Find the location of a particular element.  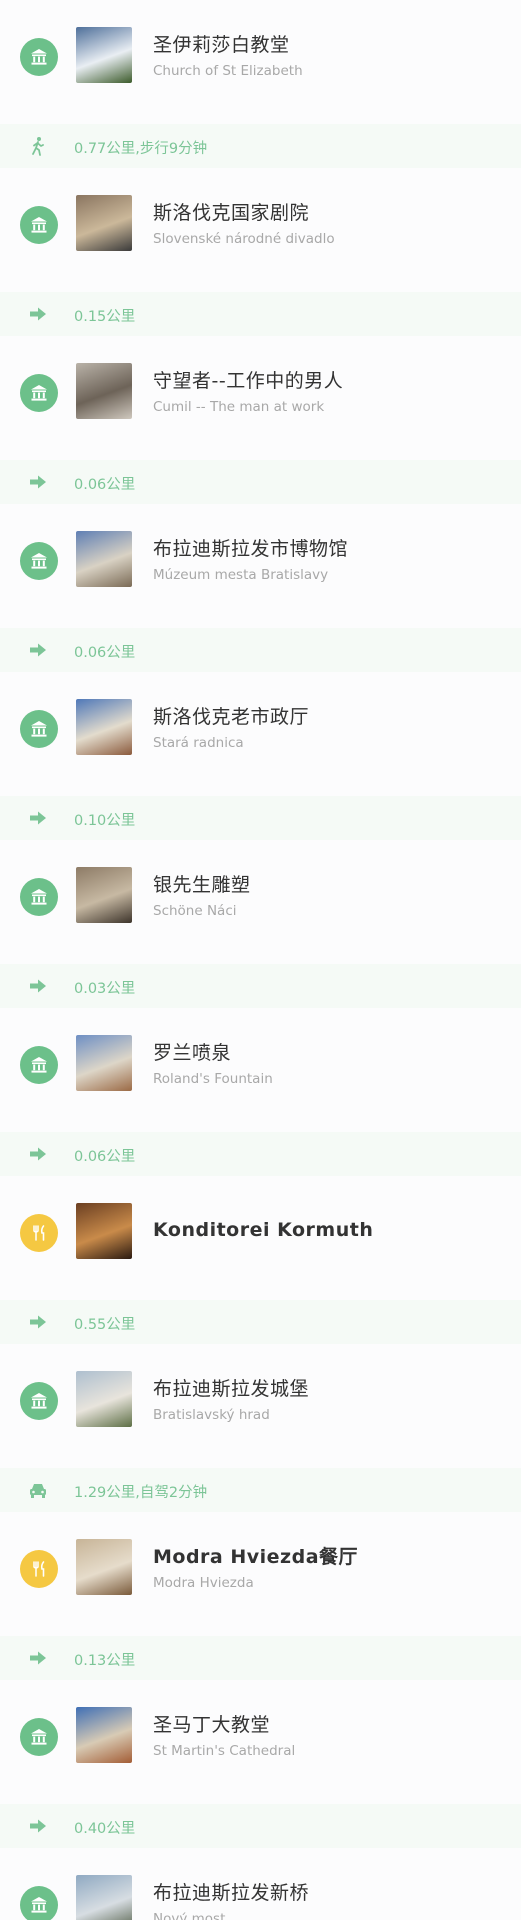

poi-name: 斯洛伐克老市政厅 is located at coordinates (231, 717).